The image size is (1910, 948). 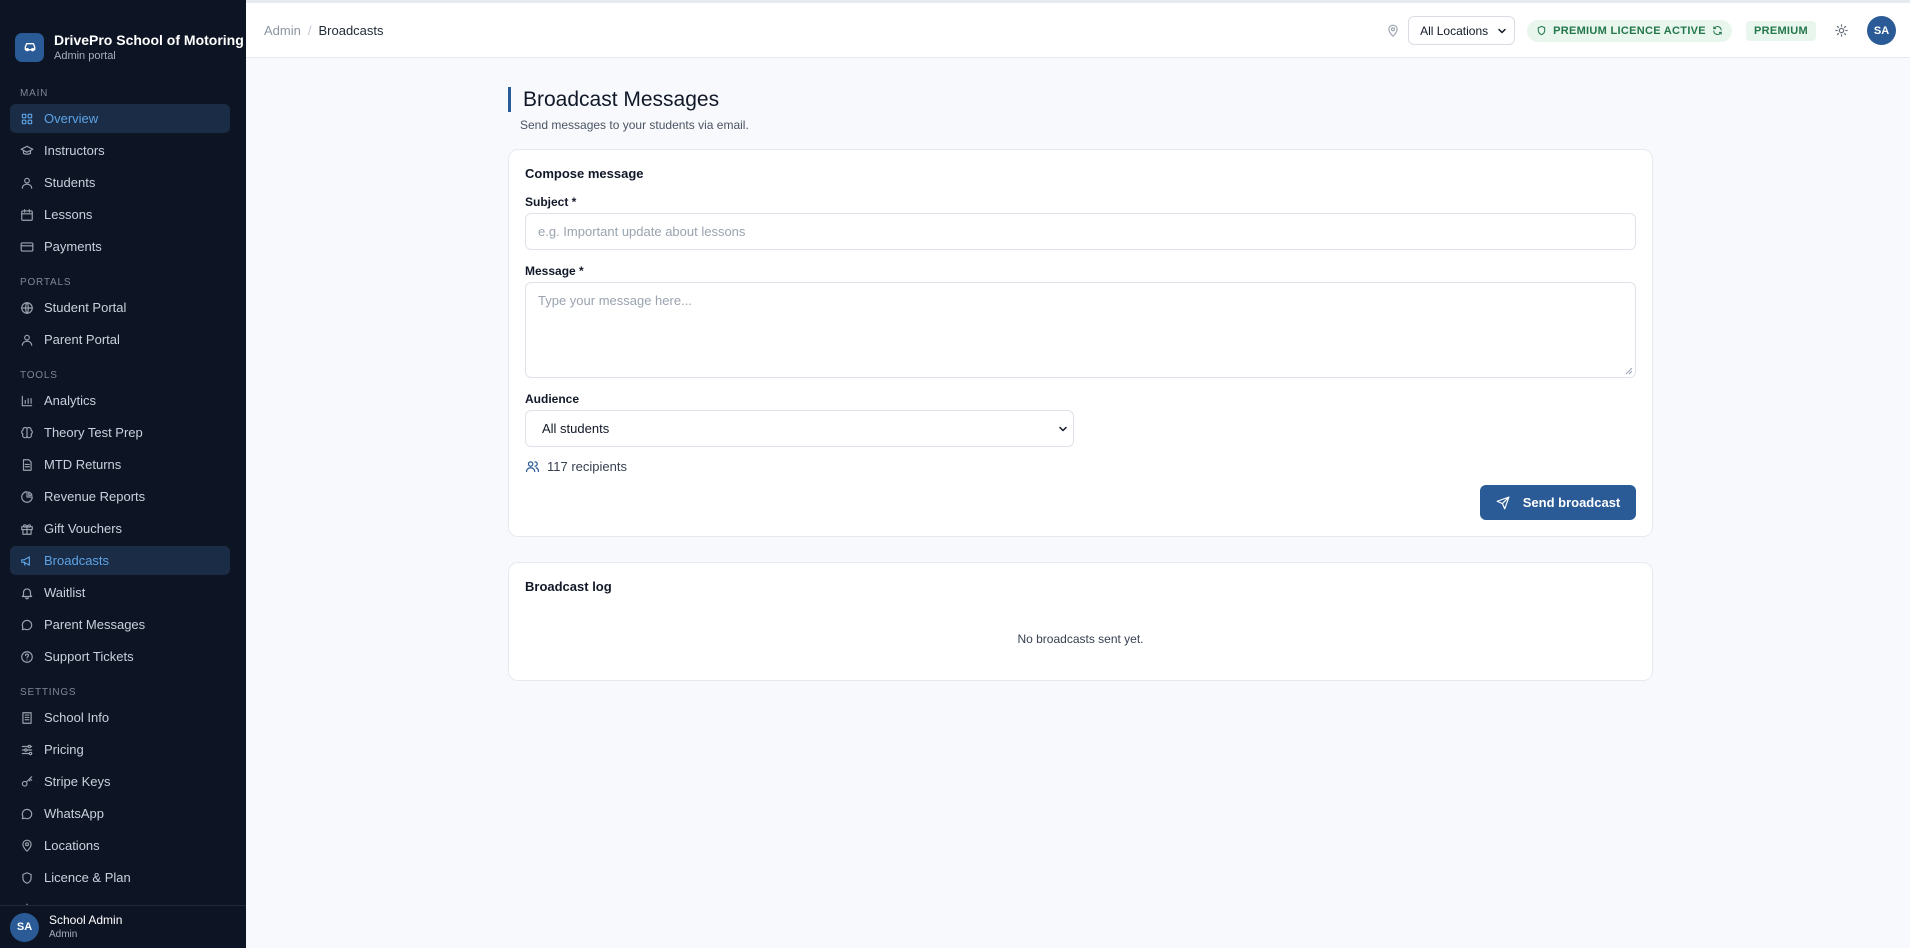 I want to click on sidebar-item-school-info: School Info, so click(x=120, y=717).